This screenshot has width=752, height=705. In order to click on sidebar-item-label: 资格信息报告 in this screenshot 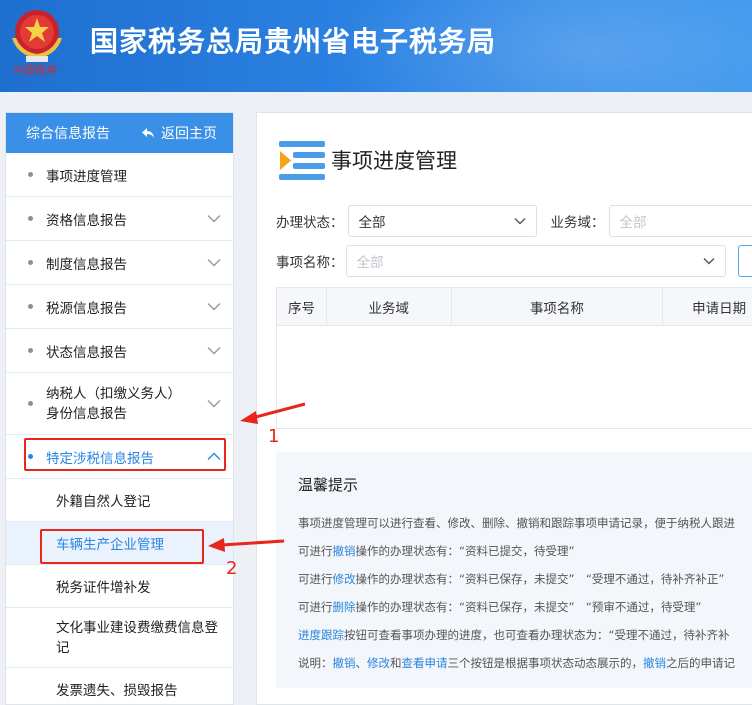, I will do `click(86, 220)`.